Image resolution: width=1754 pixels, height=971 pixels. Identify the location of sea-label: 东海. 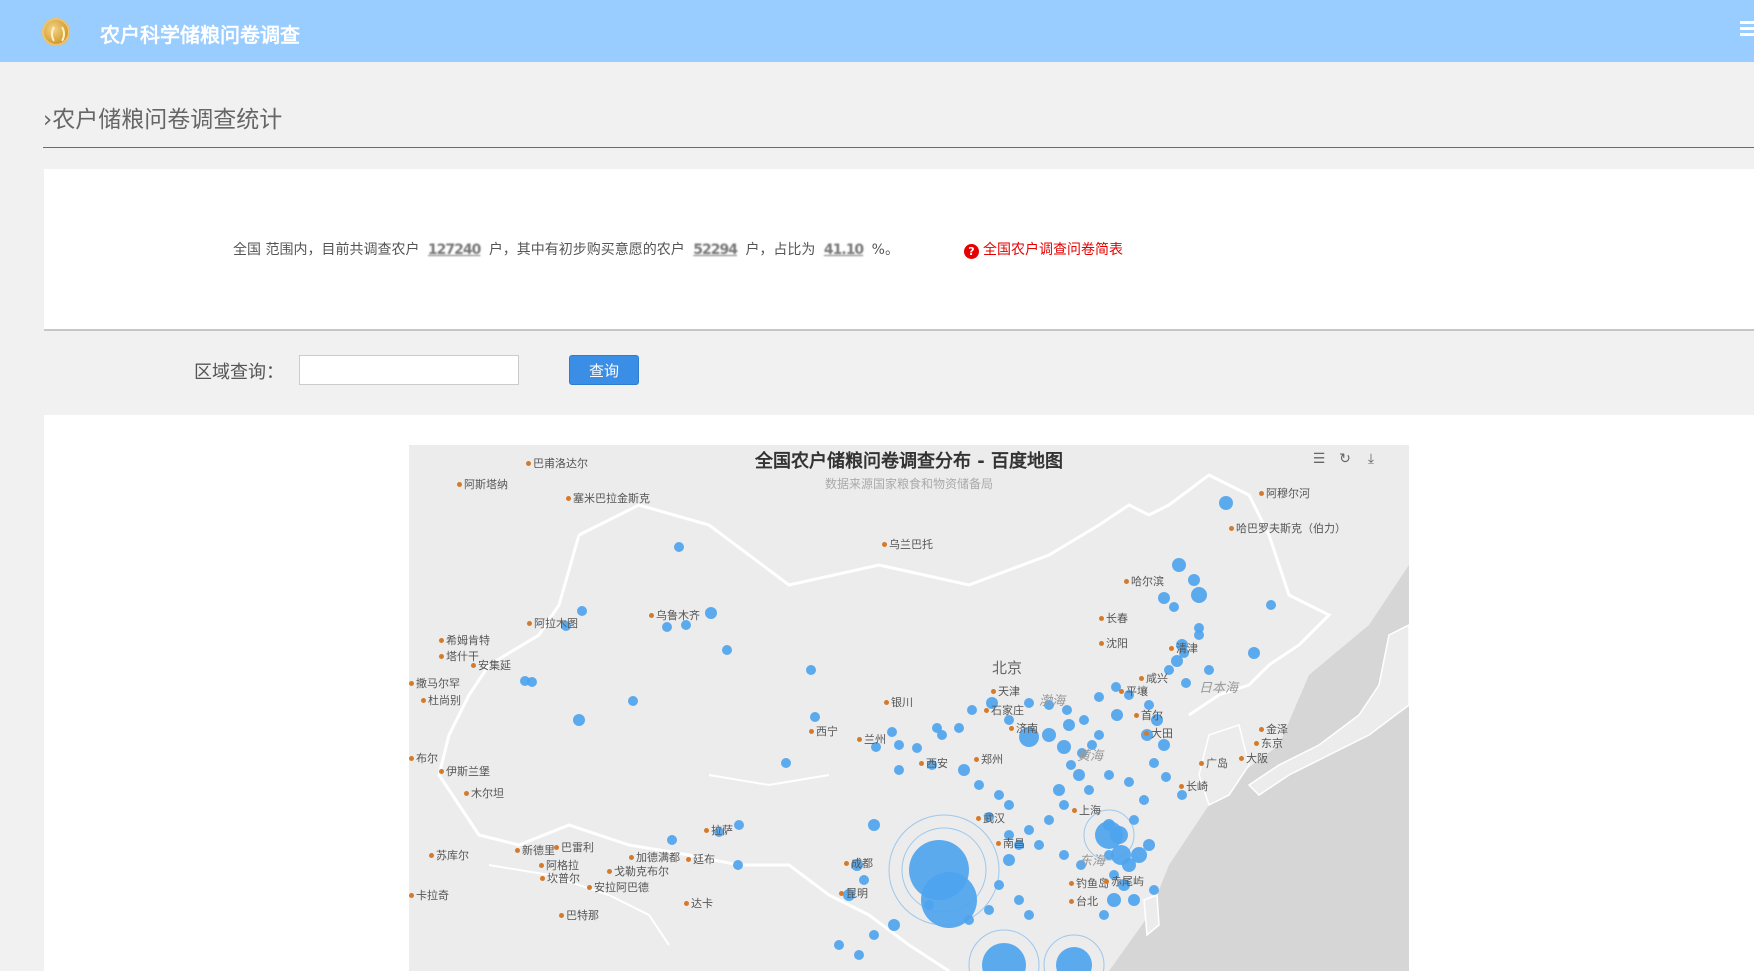
(1092, 861).